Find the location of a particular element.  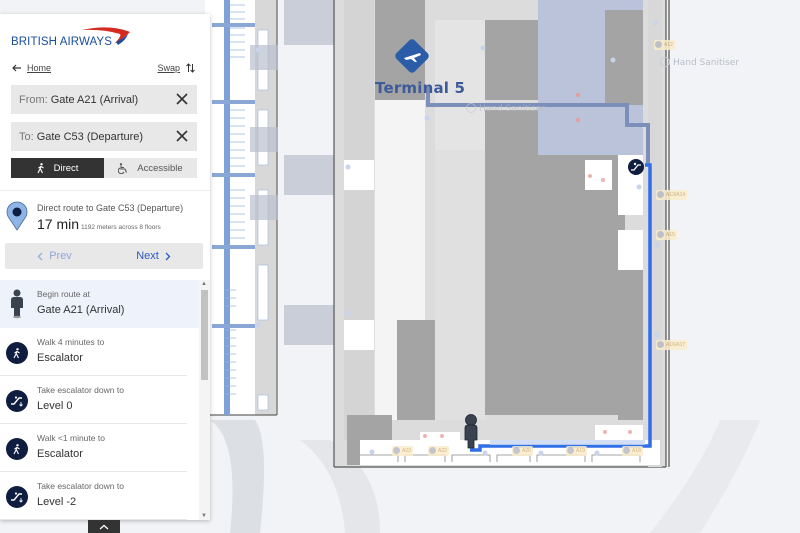

scrollbar-thumb is located at coordinates (204, 335).